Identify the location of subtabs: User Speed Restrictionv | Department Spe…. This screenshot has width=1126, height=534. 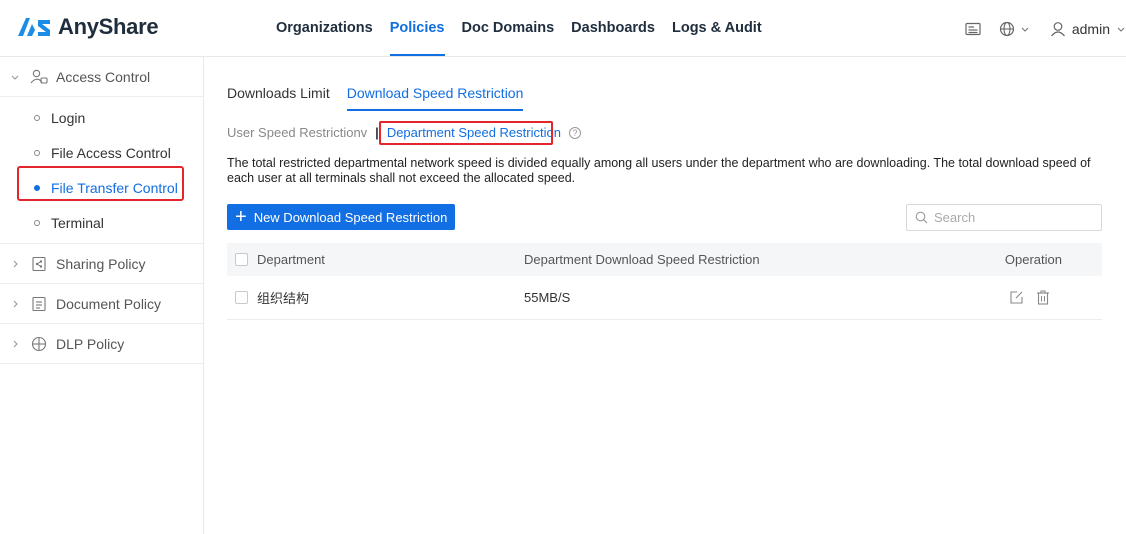
(404, 132).